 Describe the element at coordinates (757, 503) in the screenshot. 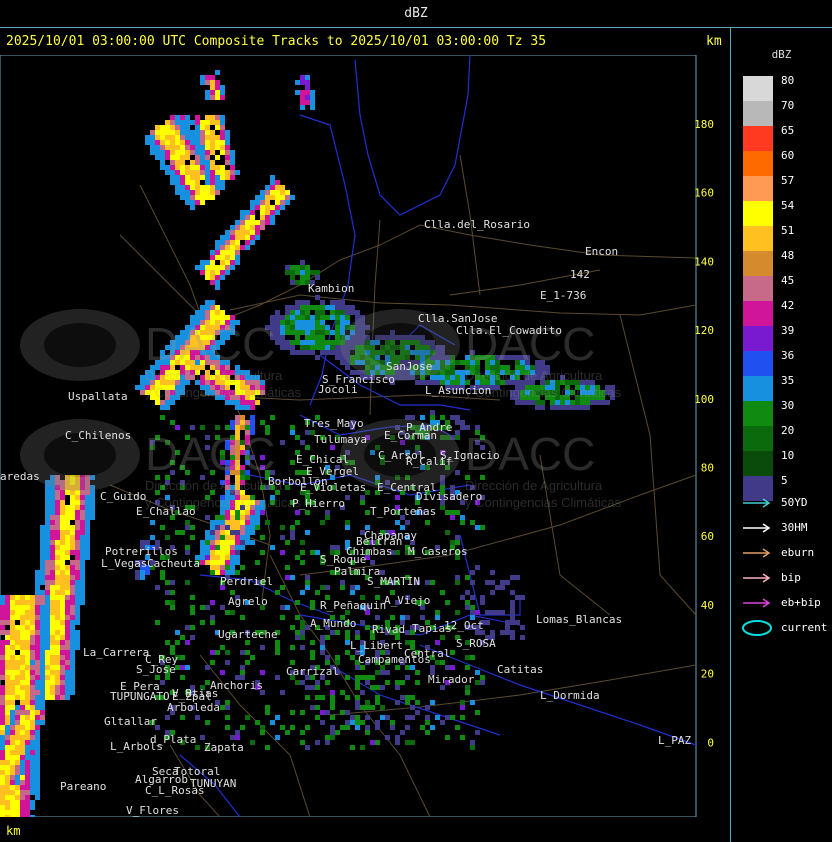

I see `arrow-icon` at that location.